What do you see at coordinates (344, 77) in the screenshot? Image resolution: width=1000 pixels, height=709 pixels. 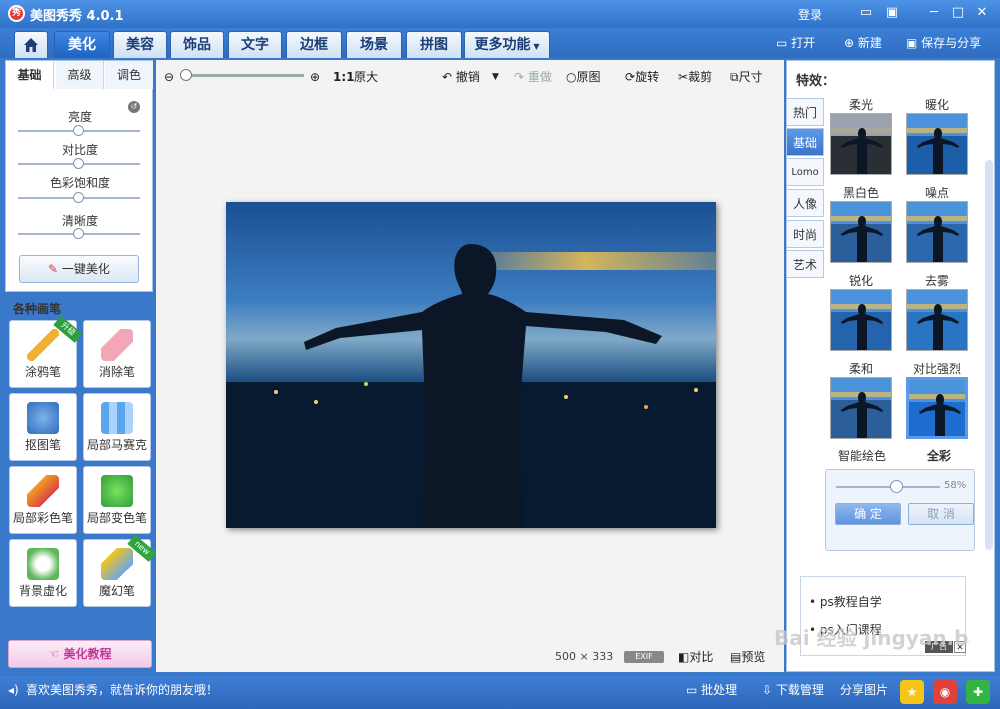 I see `zoom-1to1-button: 1:1` at bounding box center [344, 77].